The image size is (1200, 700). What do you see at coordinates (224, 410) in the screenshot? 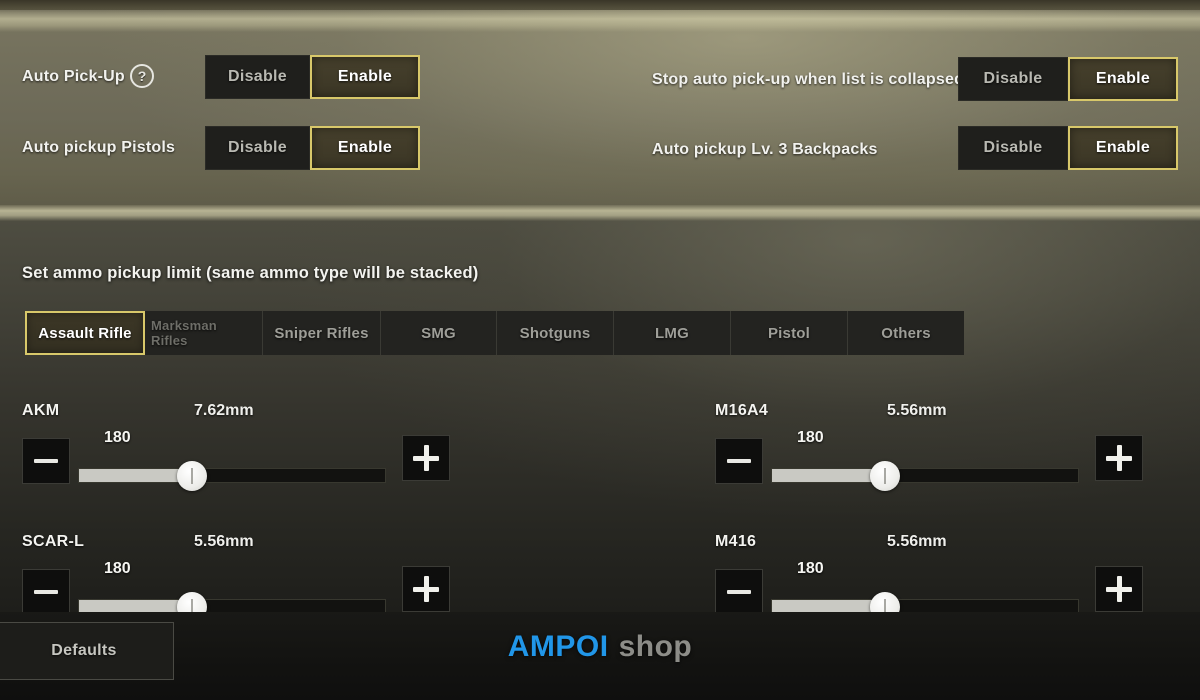
I see `weapon-caliber-akm: 7.62mm` at bounding box center [224, 410].